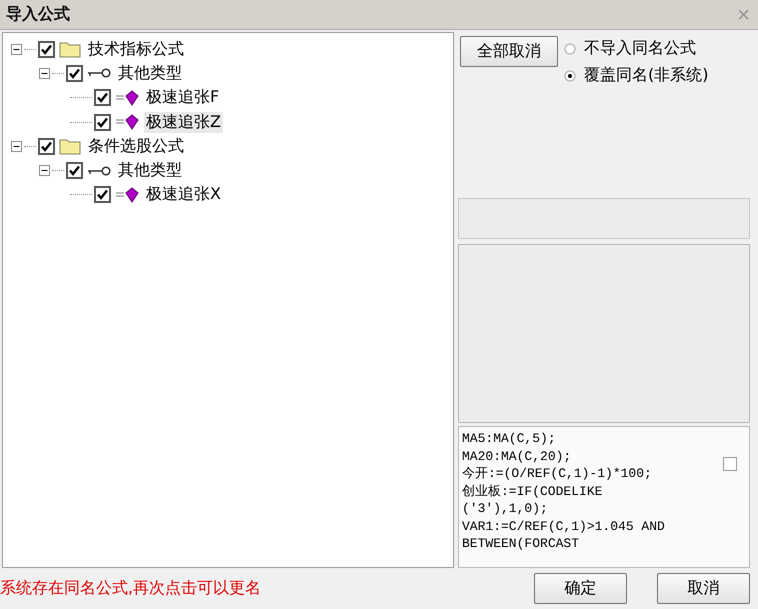 The height and width of the screenshot is (609, 758). What do you see at coordinates (557, 474) in the screenshot?
I see `code-line: 今开:=(O/REF(C,1)-1)*100;` at bounding box center [557, 474].